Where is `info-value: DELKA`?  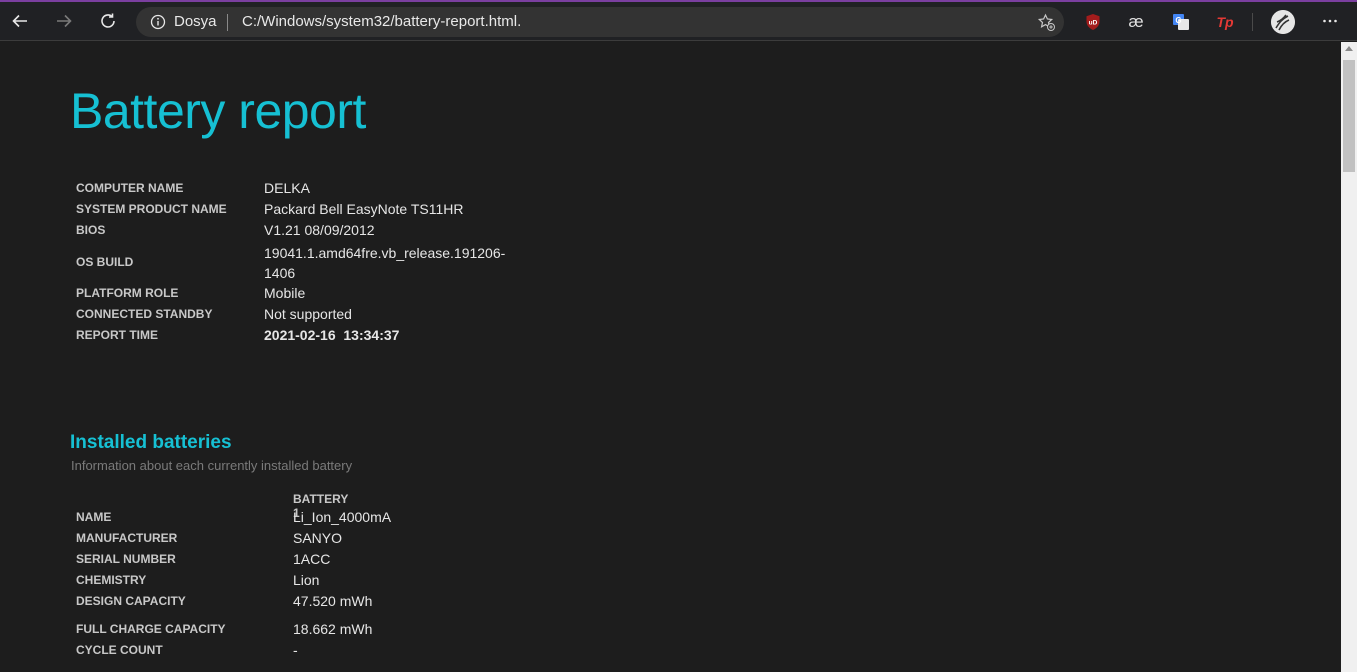 info-value: DELKA is located at coordinates (287, 188).